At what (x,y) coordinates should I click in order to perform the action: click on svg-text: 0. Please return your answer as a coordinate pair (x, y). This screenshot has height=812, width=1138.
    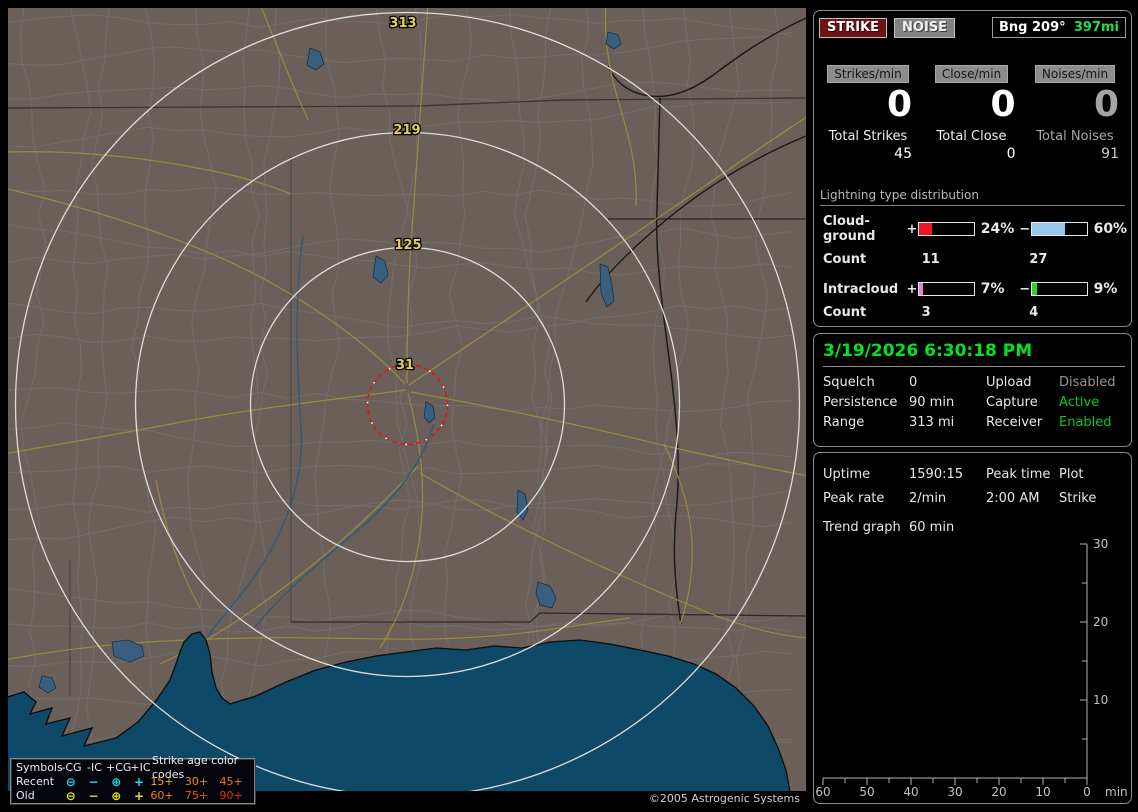
    Looking at the image, I should click on (1087, 792).